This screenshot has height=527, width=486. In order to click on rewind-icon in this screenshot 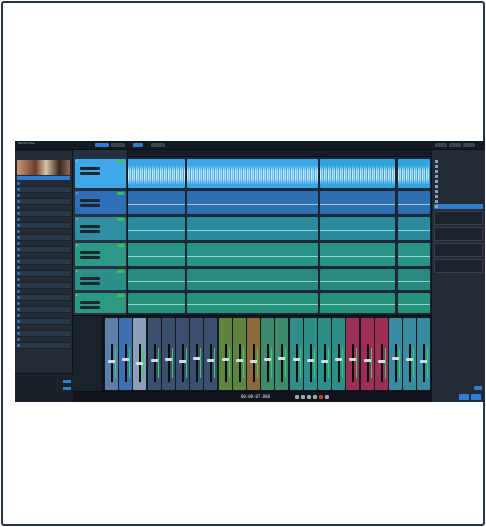, I will do `click(297, 397)`.